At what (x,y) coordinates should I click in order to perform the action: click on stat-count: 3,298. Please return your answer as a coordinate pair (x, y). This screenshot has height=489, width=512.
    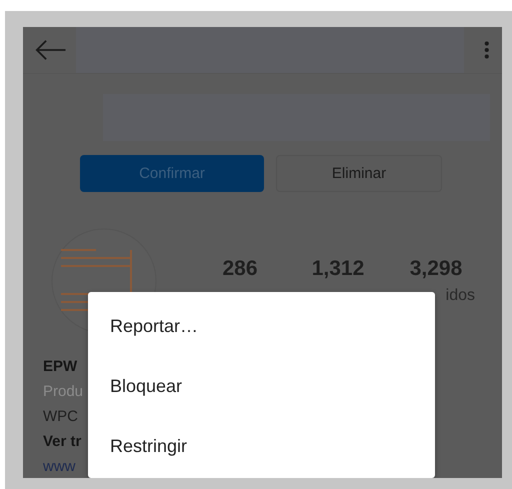
    Looking at the image, I should click on (436, 269).